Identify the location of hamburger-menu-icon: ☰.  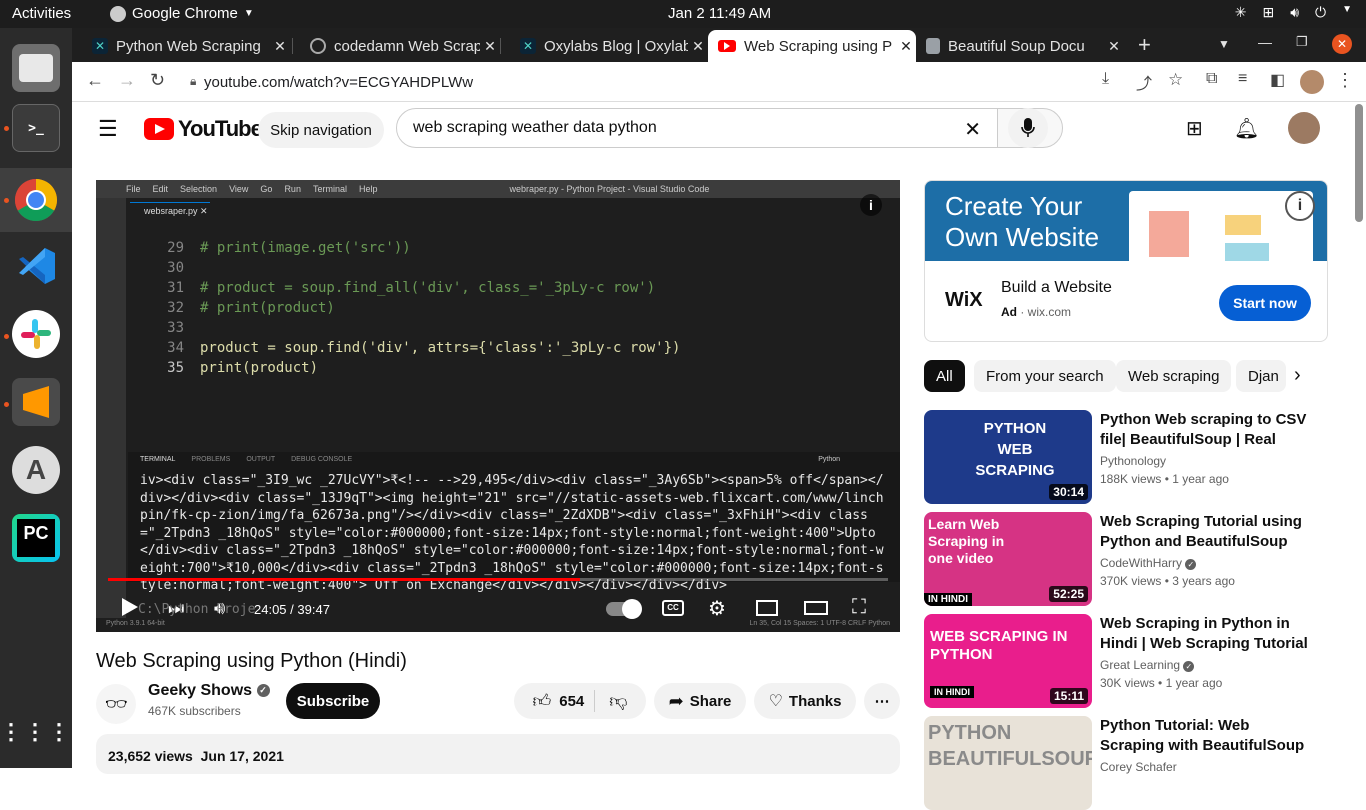
(108, 129).